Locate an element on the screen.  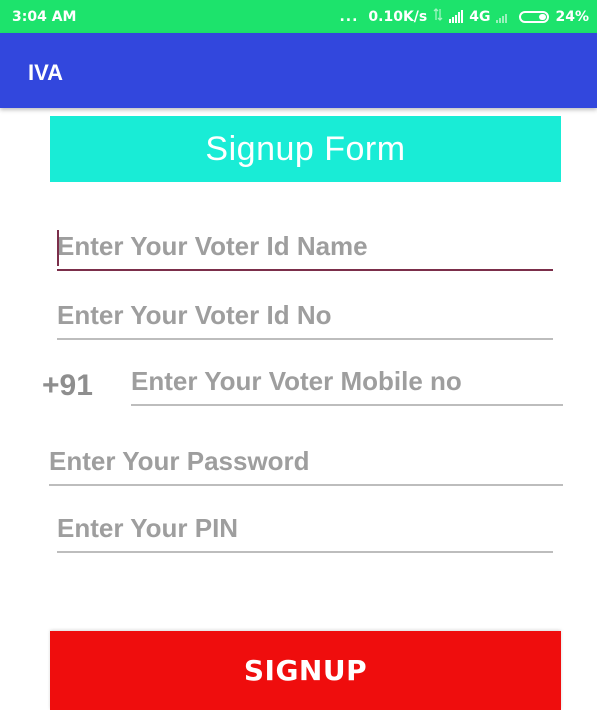
status-indicators: ... 0.10K/s 4G 24% is located at coordinates (464, 16).